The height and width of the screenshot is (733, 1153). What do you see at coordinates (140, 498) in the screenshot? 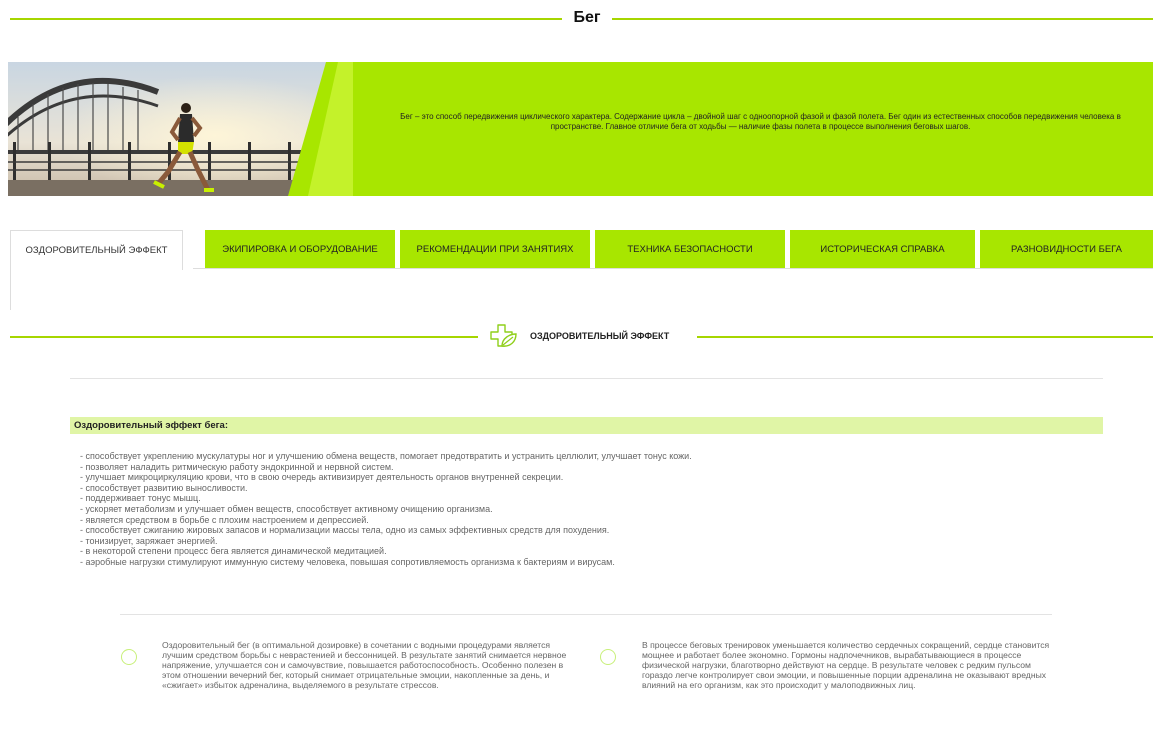
I see `list-item: - поддерживает тонус мышц.` at bounding box center [140, 498].